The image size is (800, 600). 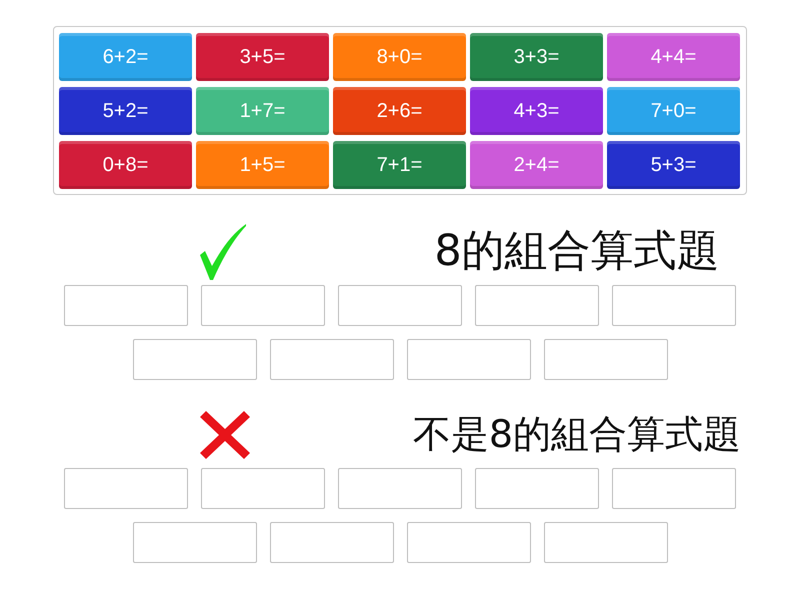 I want to click on equation-tile: 1+5=, so click(x=262, y=165).